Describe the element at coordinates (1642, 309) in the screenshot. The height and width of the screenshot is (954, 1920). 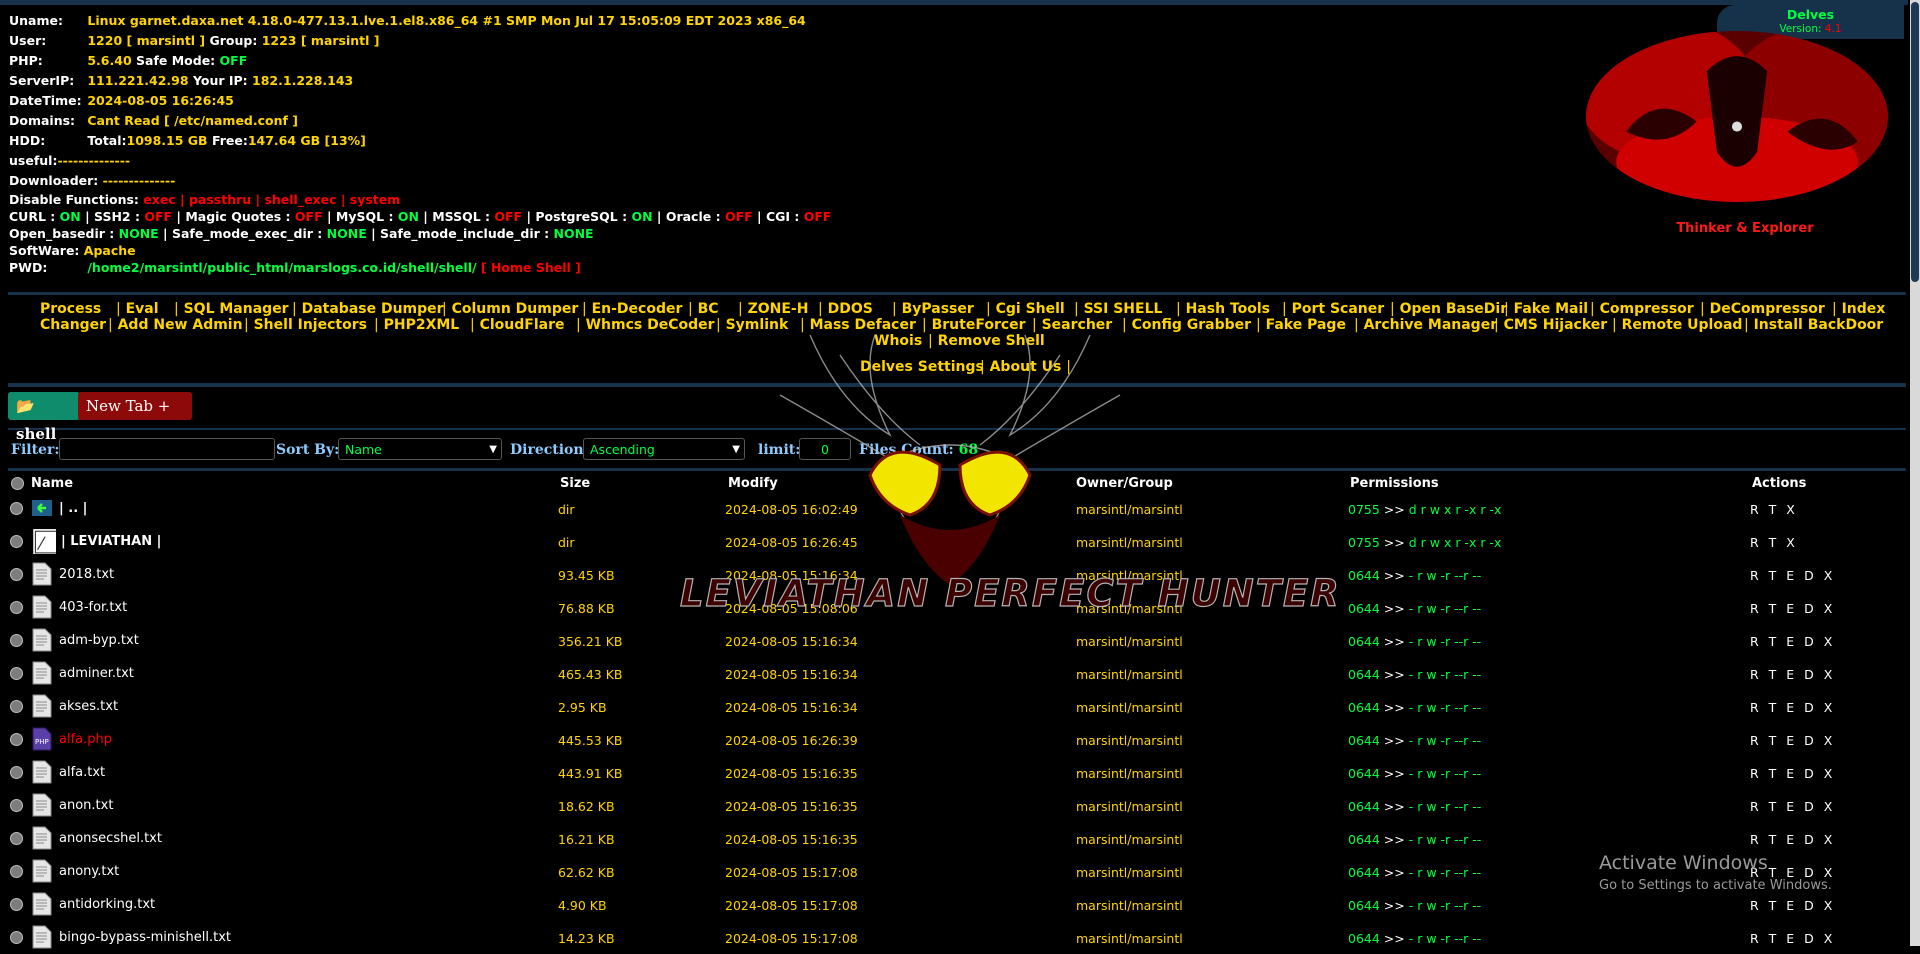
I see `menu-compressor: | Compressor` at that location.